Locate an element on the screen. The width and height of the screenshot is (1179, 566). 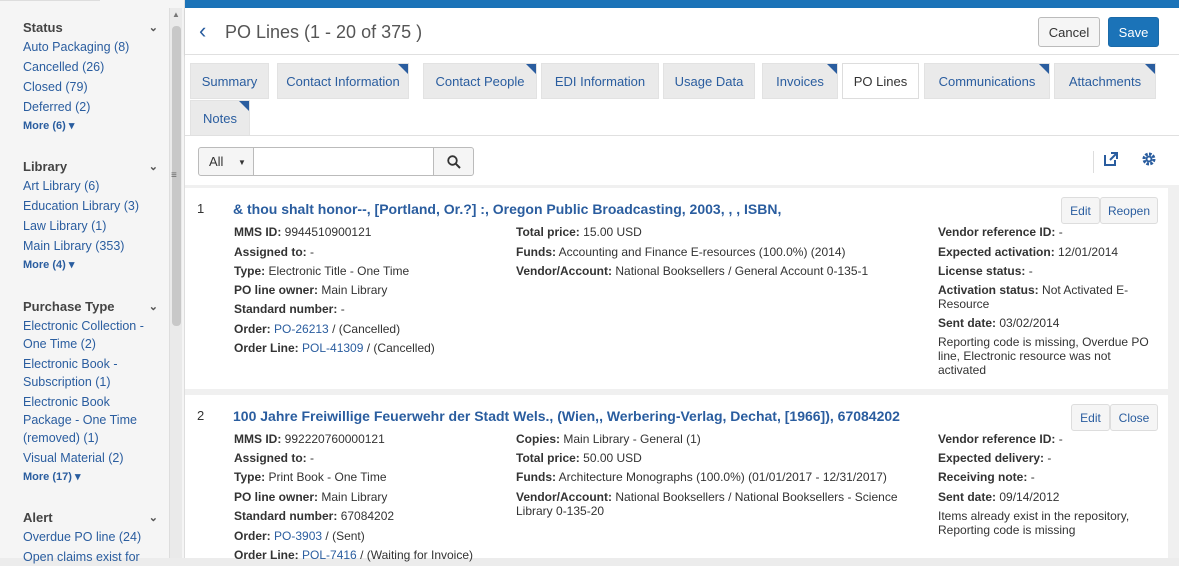
field-receiving-note: Receiving note: - is located at coordinates (986, 477).